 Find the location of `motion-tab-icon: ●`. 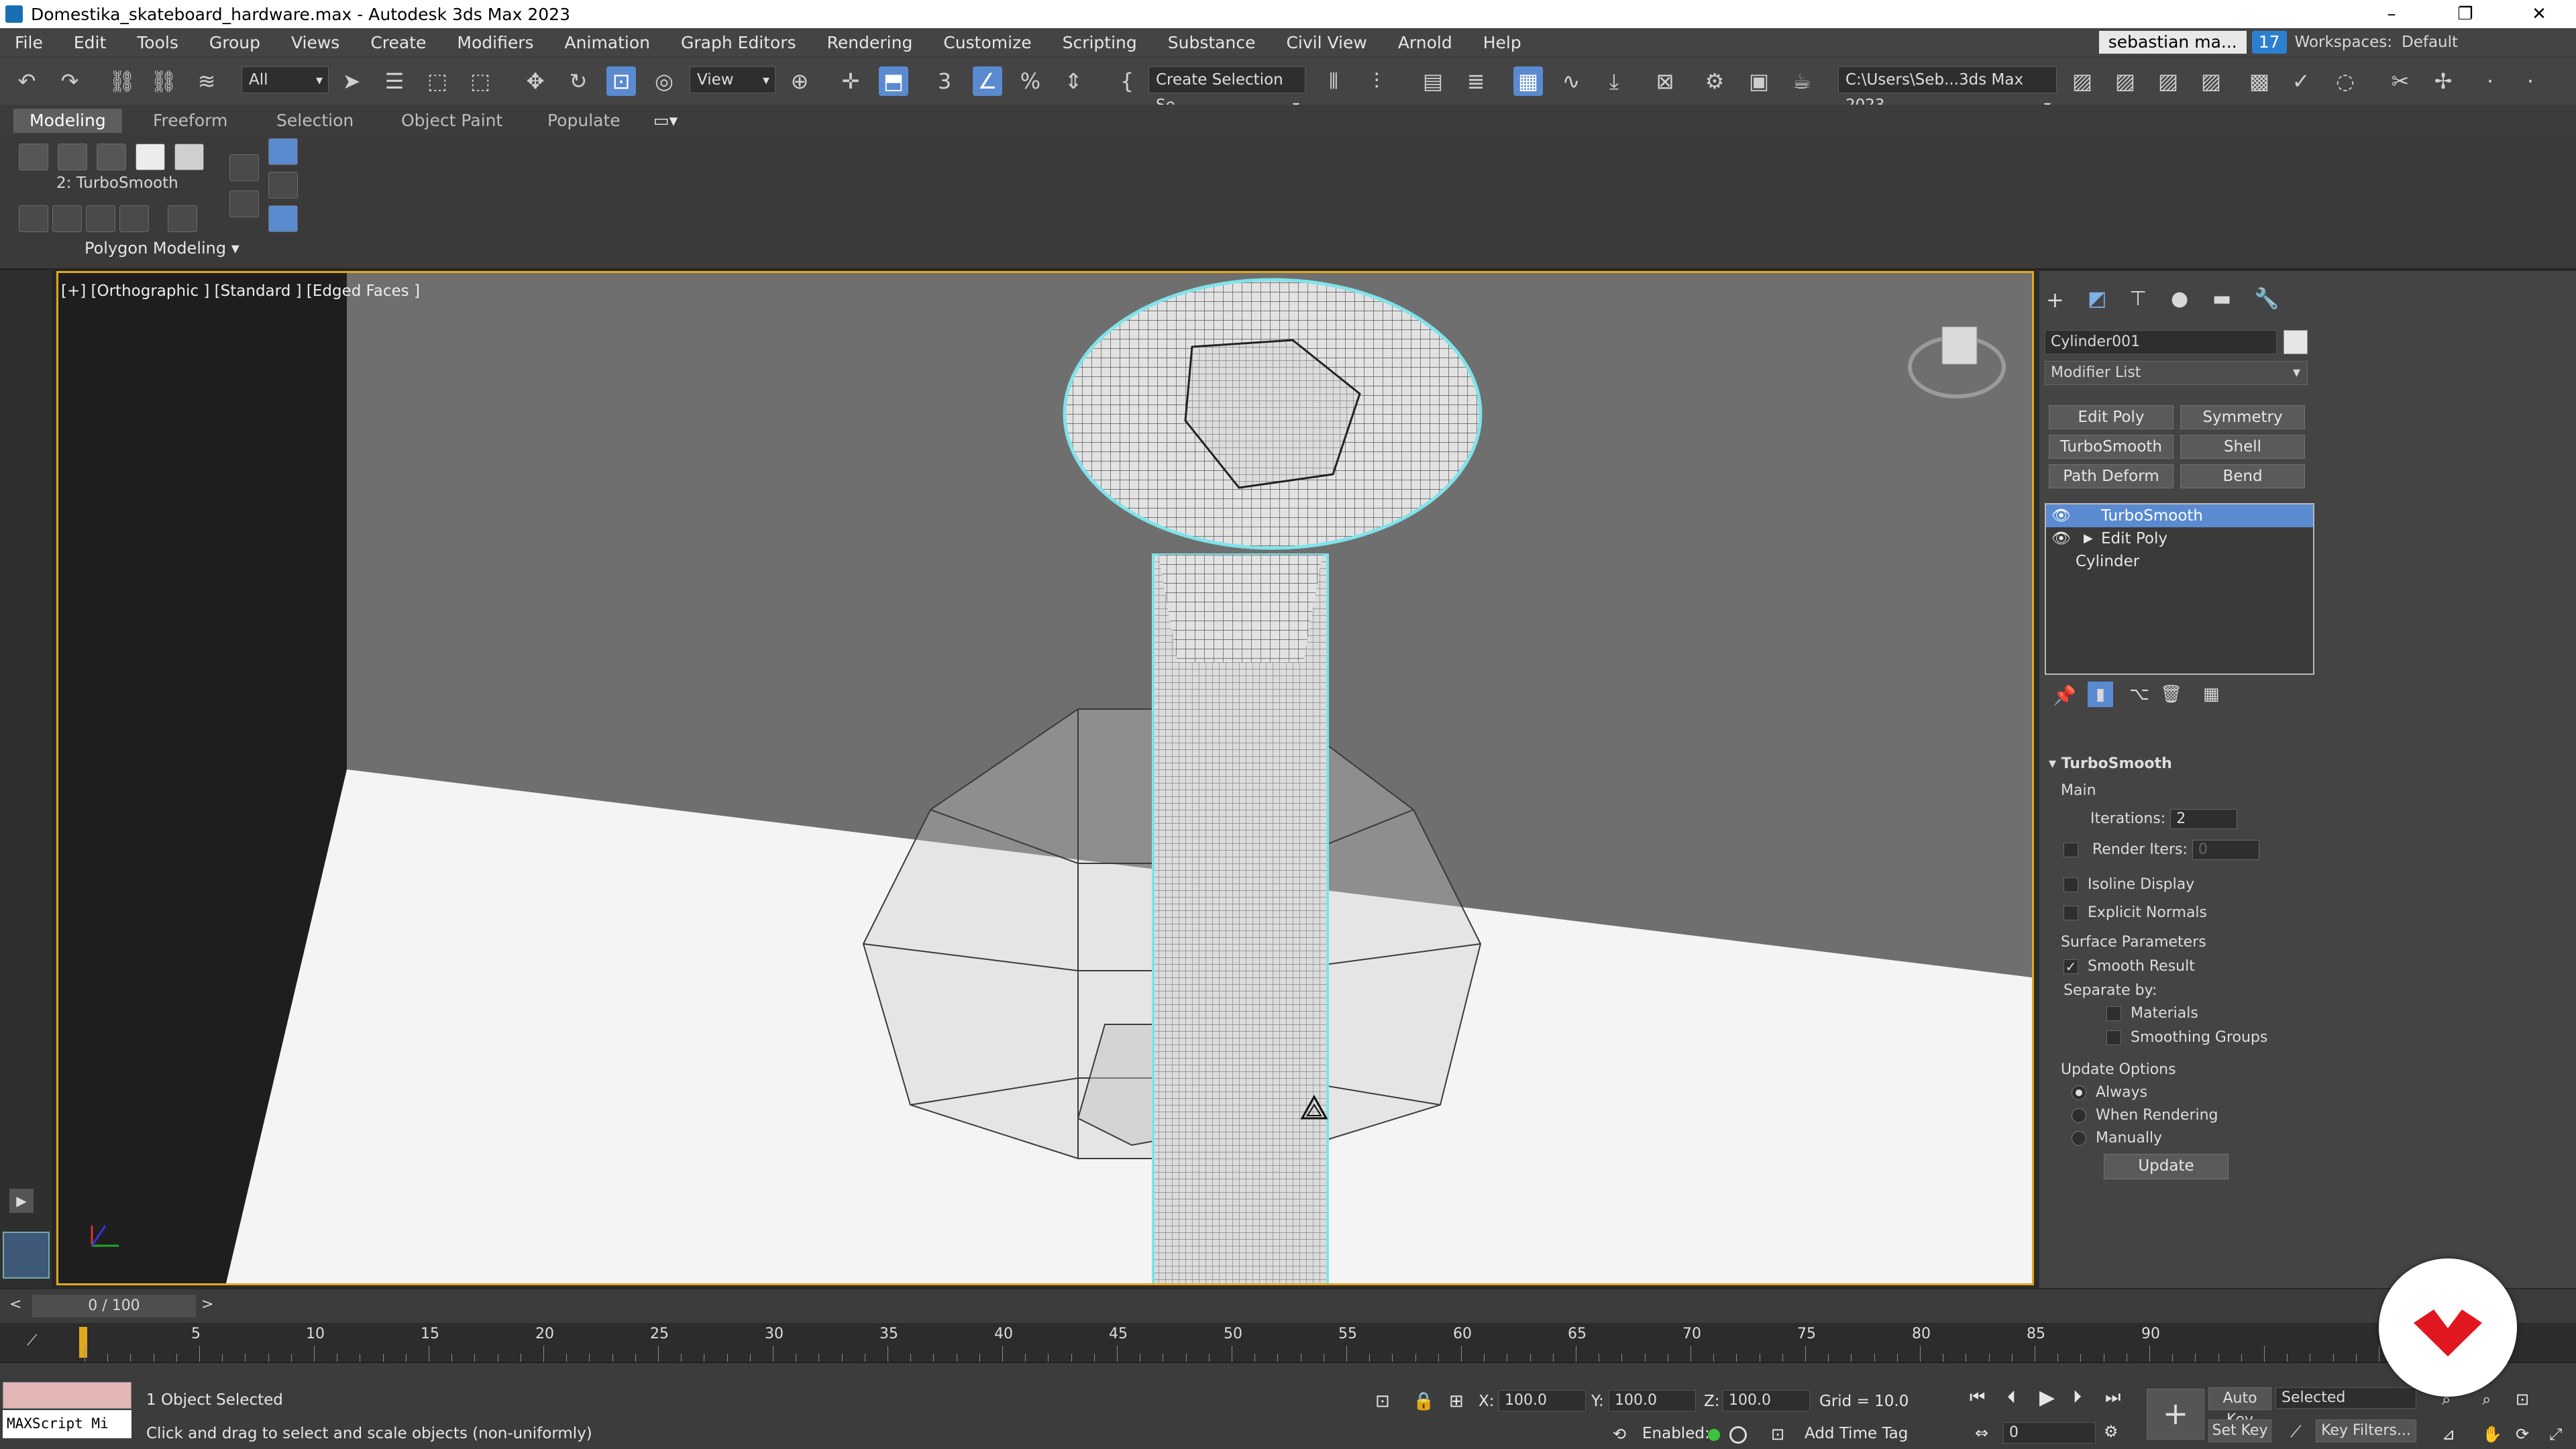

motion-tab-icon: ● is located at coordinates (2179, 299).